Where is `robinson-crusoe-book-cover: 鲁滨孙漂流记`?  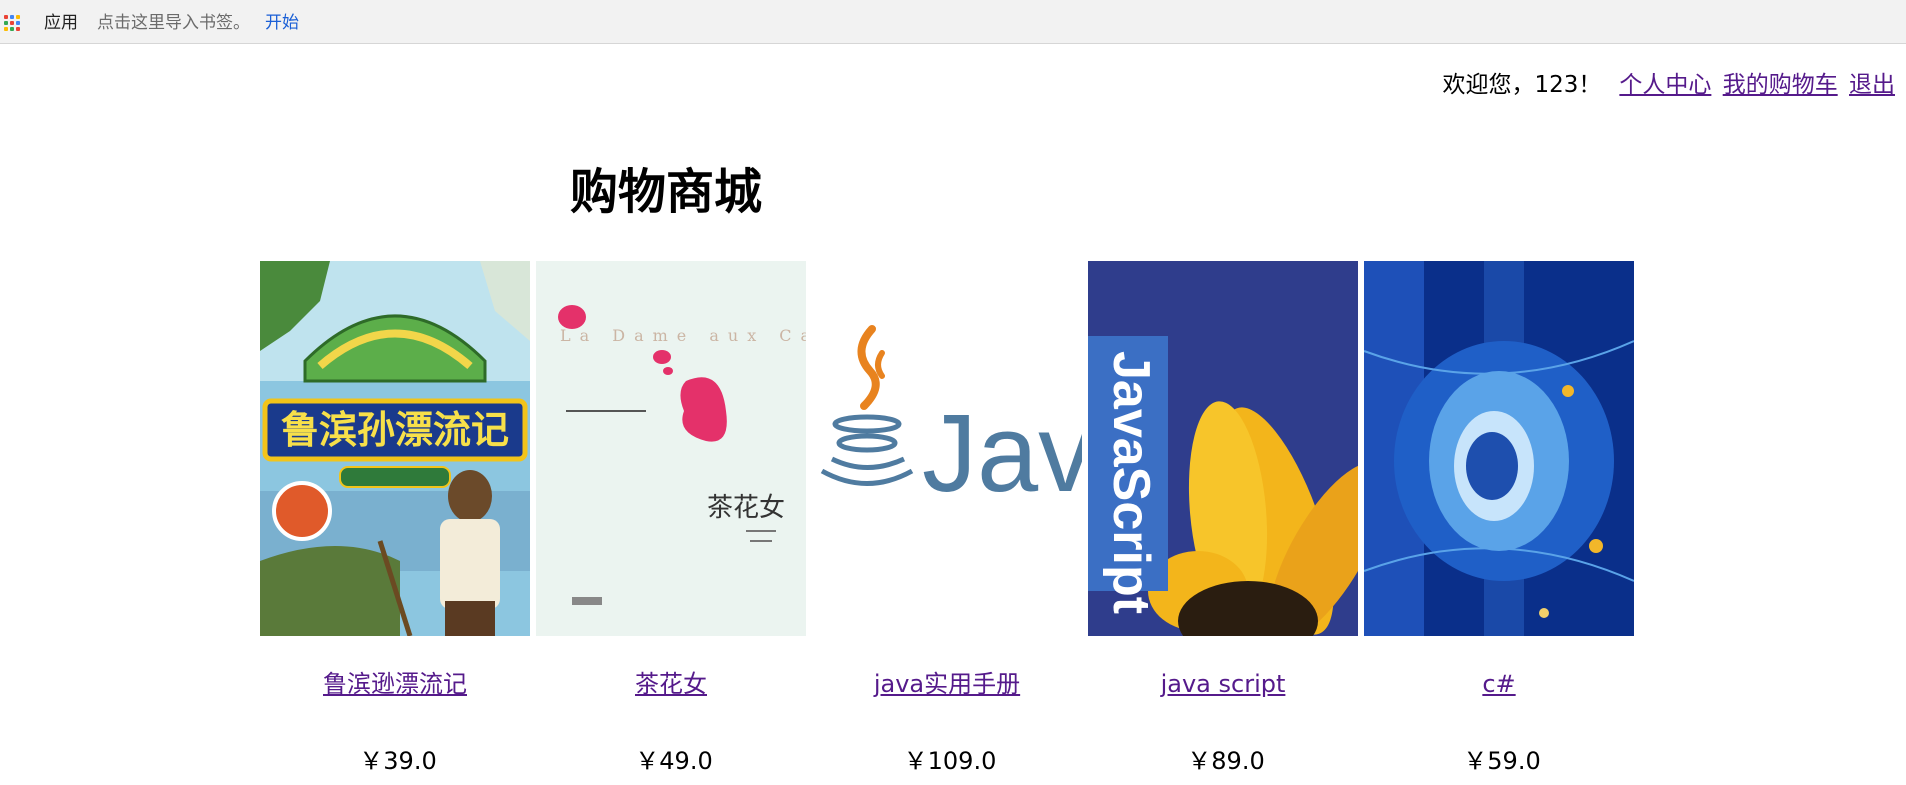 robinson-crusoe-book-cover: 鲁滨孙漂流记 is located at coordinates (395, 448).